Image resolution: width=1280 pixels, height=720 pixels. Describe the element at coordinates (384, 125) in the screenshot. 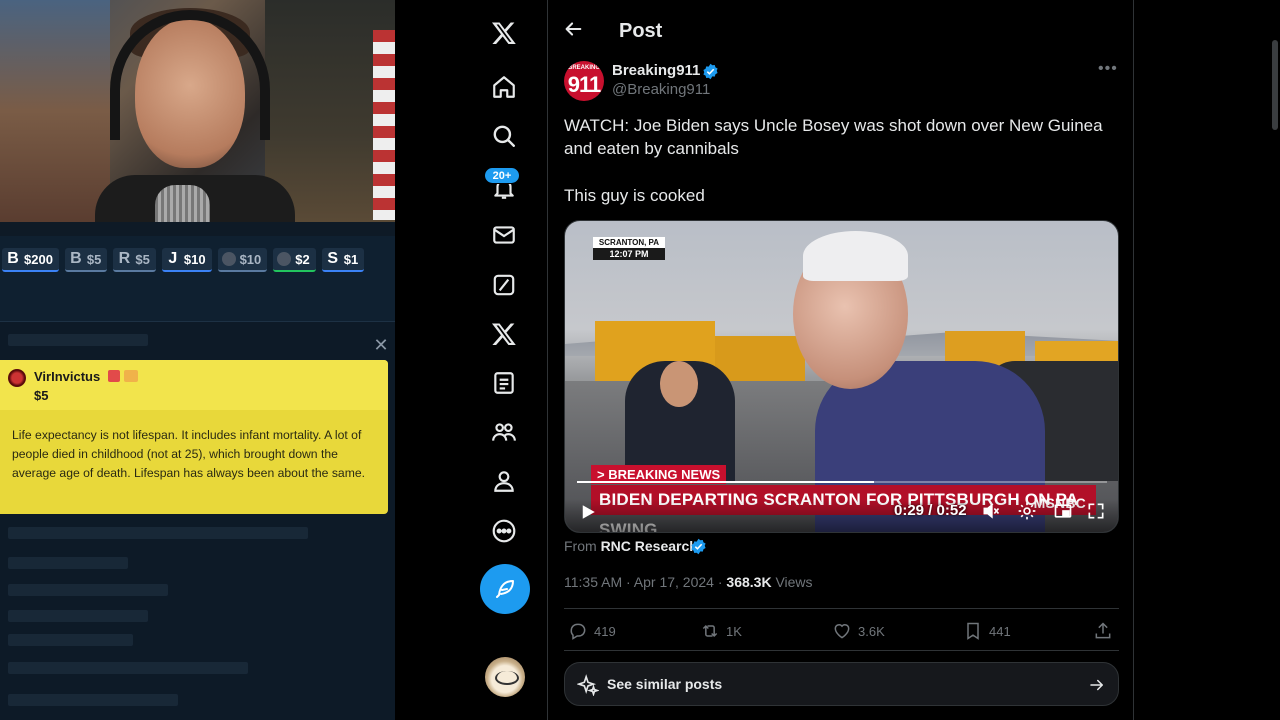

I see `flag` at that location.